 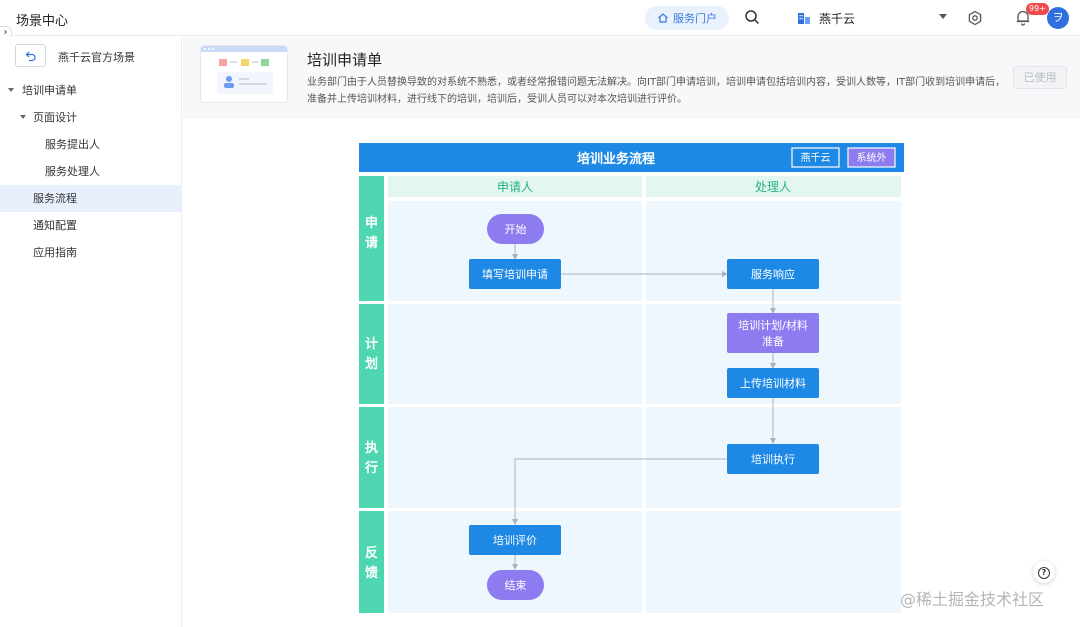 What do you see at coordinates (540, 18) in the screenshot?
I see `top-bar: 场景中心 服务门户 燕千云 99+ ヲ` at bounding box center [540, 18].